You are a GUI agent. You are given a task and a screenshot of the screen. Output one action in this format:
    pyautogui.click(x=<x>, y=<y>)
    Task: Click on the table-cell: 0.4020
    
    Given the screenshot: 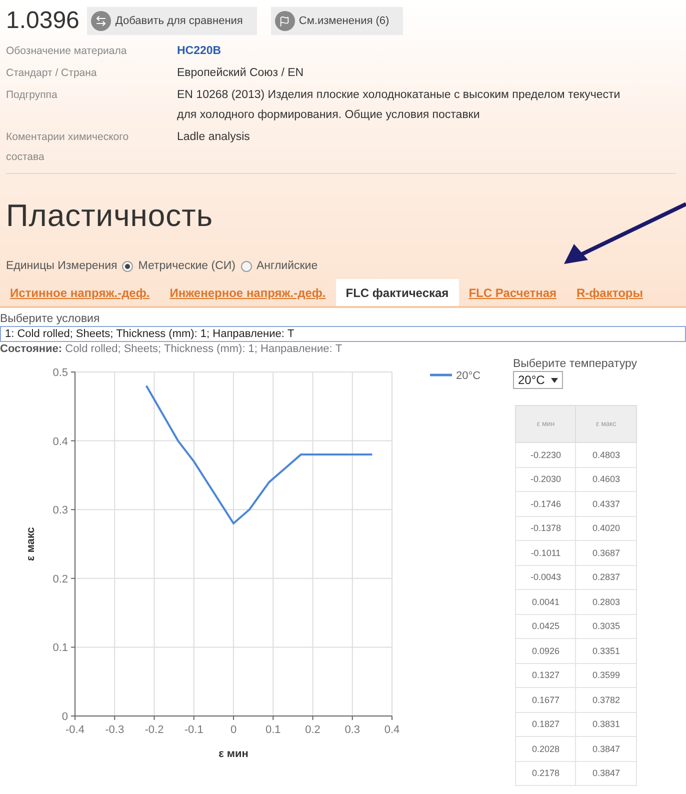 What is the action you would take?
    pyautogui.click(x=606, y=528)
    